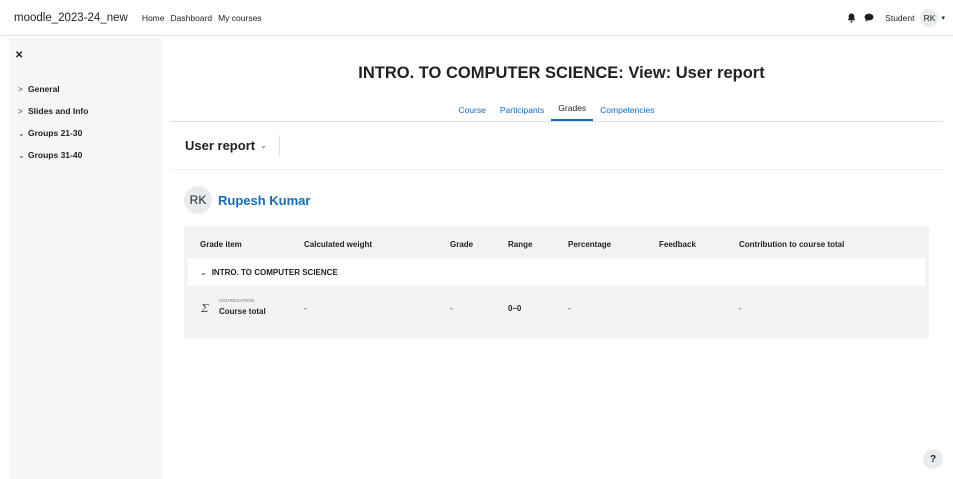 The height and width of the screenshot is (479, 953). I want to click on notifications-bell-icon, so click(851, 18).